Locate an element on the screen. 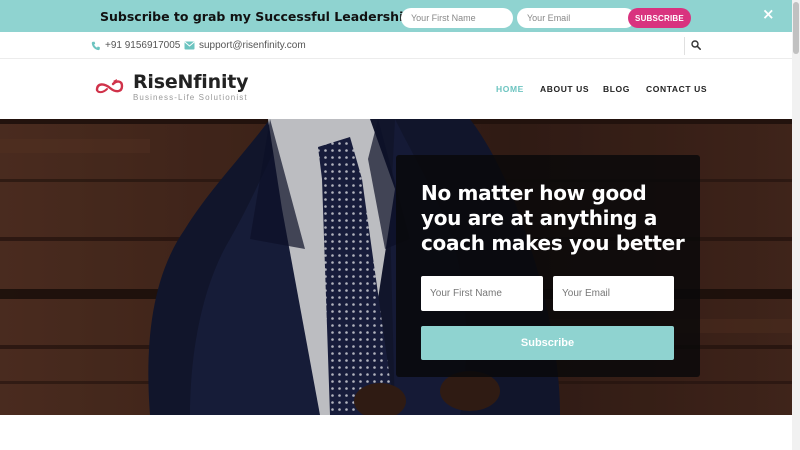 Image resolution: width=800 pixels, height=450 pixels. contact-bar: +91 9156917005 support@risenfinity.com is located at coordinates (396, 45).